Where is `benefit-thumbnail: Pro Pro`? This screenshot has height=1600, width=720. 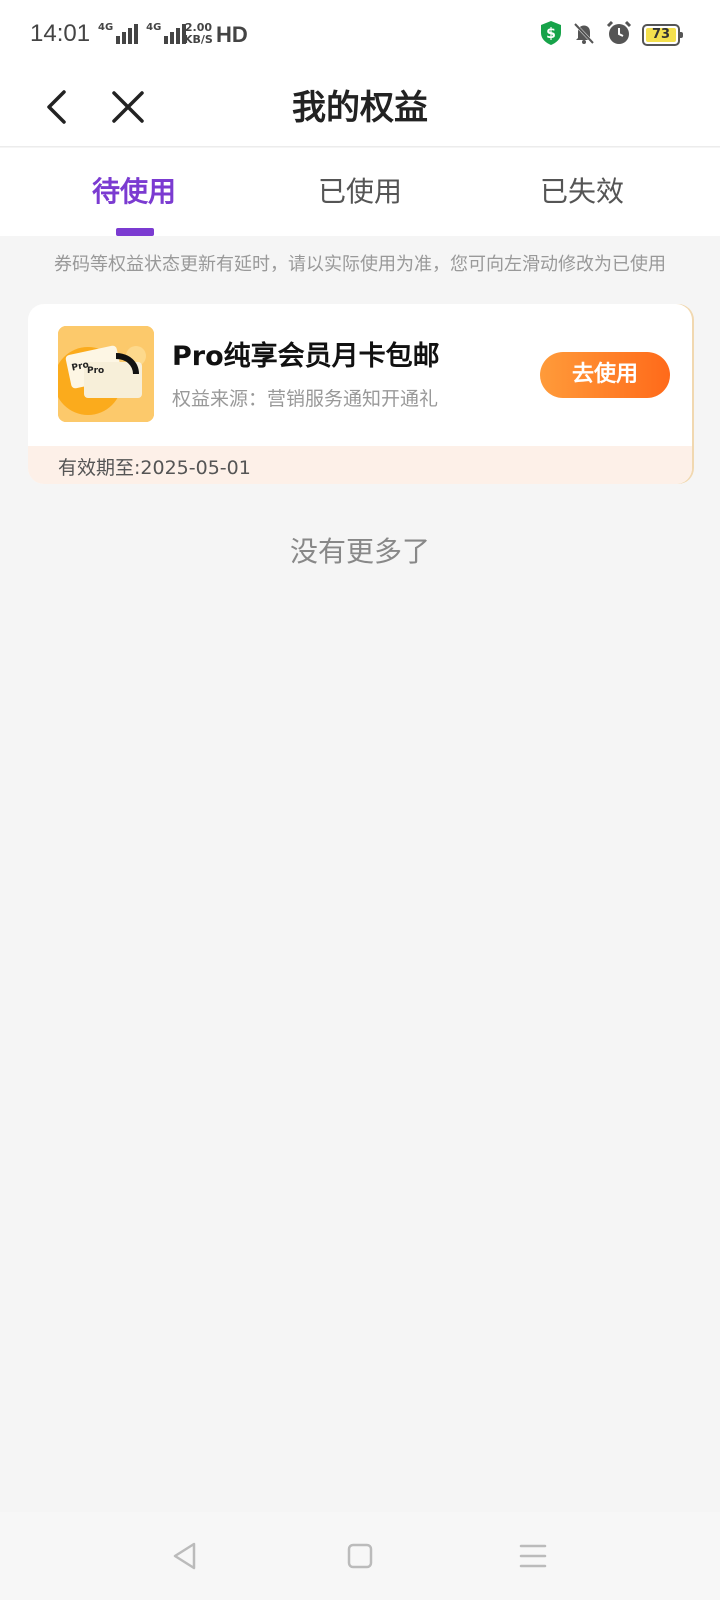 benefit-thumbnail: Pro Pro is located at coordinates (106, 374).